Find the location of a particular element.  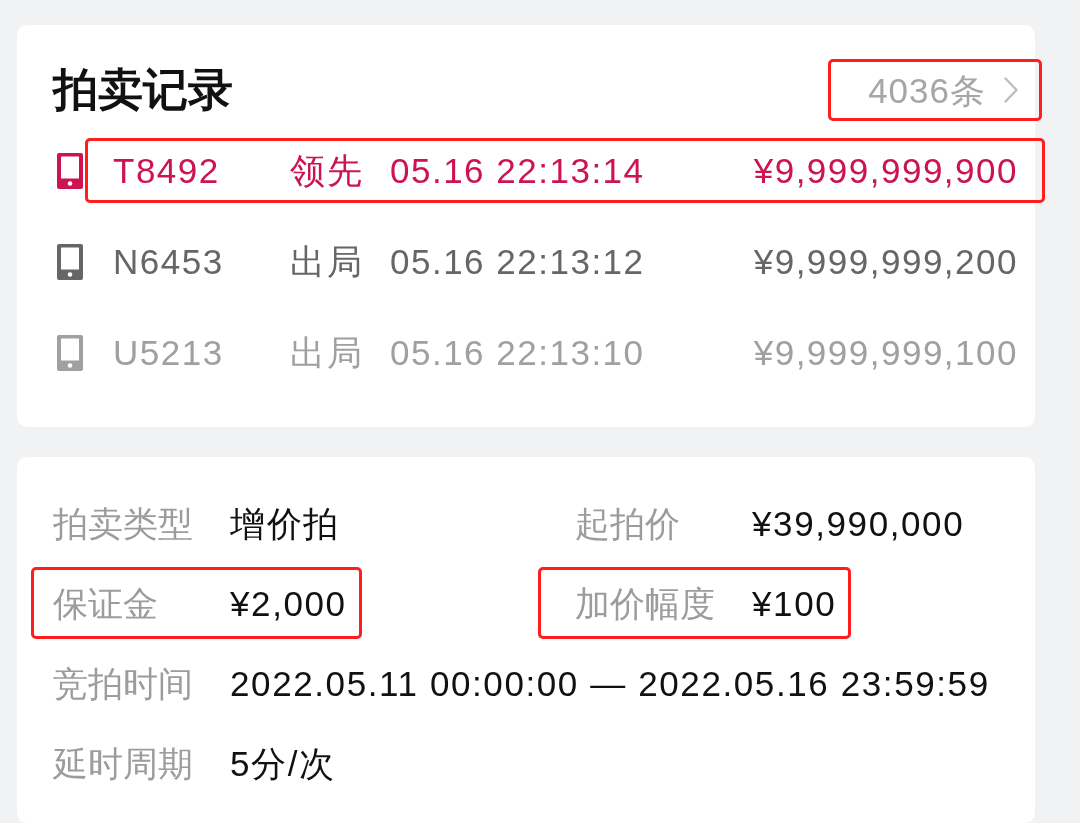

chevron-right-icon is located at coordinates (1011, 90).